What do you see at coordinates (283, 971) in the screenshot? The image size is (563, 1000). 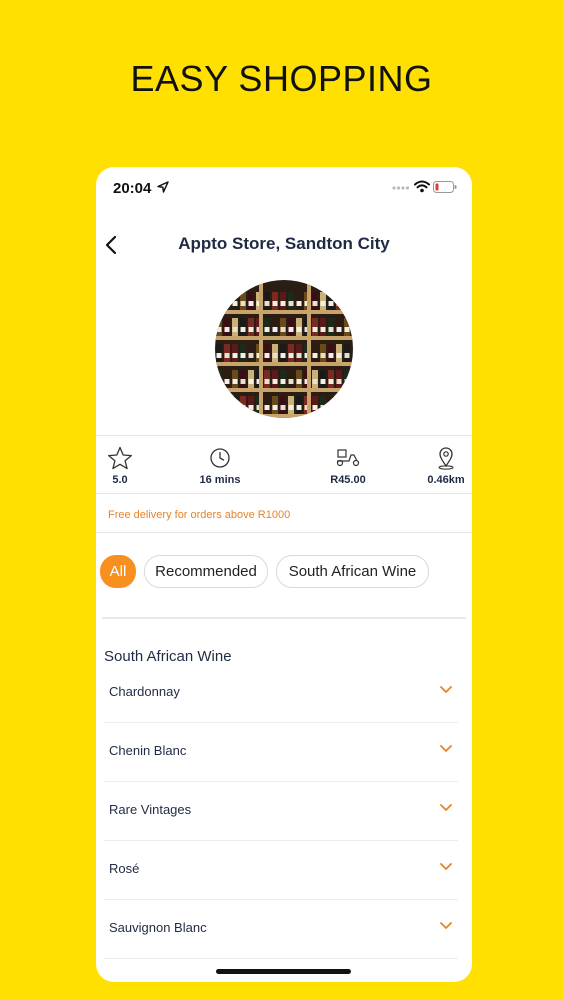 I see `home-indicator` at bounding box center [283, 971].